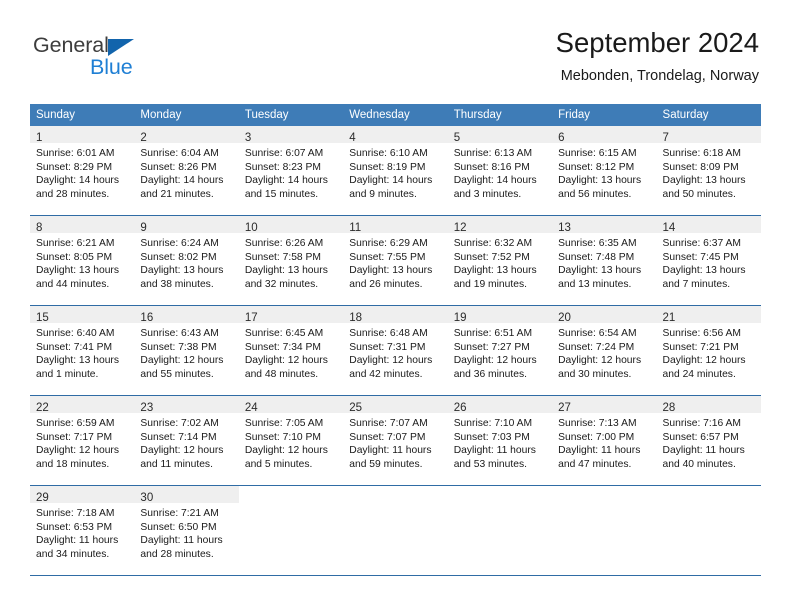 This screenshot has width=792, height=612. I want to click on weekday-header-friday: Friday, so click(604, 115).